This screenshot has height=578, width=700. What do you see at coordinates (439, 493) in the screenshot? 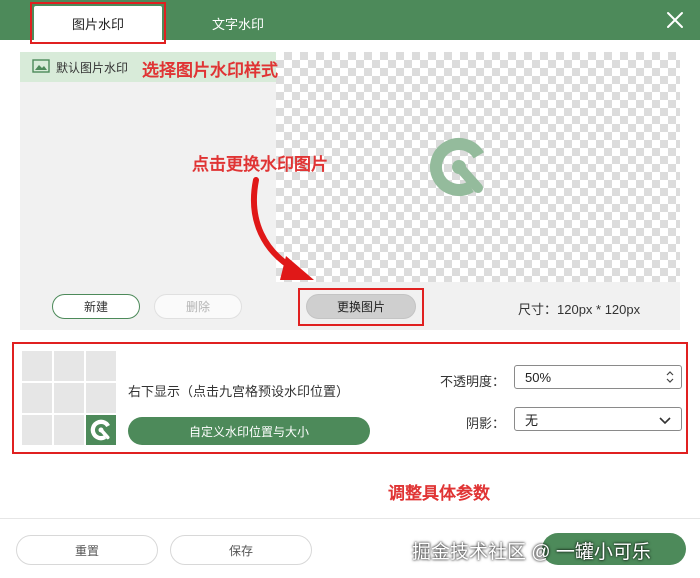
I see `annotation-adjust-params: 调整具体参数` at bounding box center [439, 493].